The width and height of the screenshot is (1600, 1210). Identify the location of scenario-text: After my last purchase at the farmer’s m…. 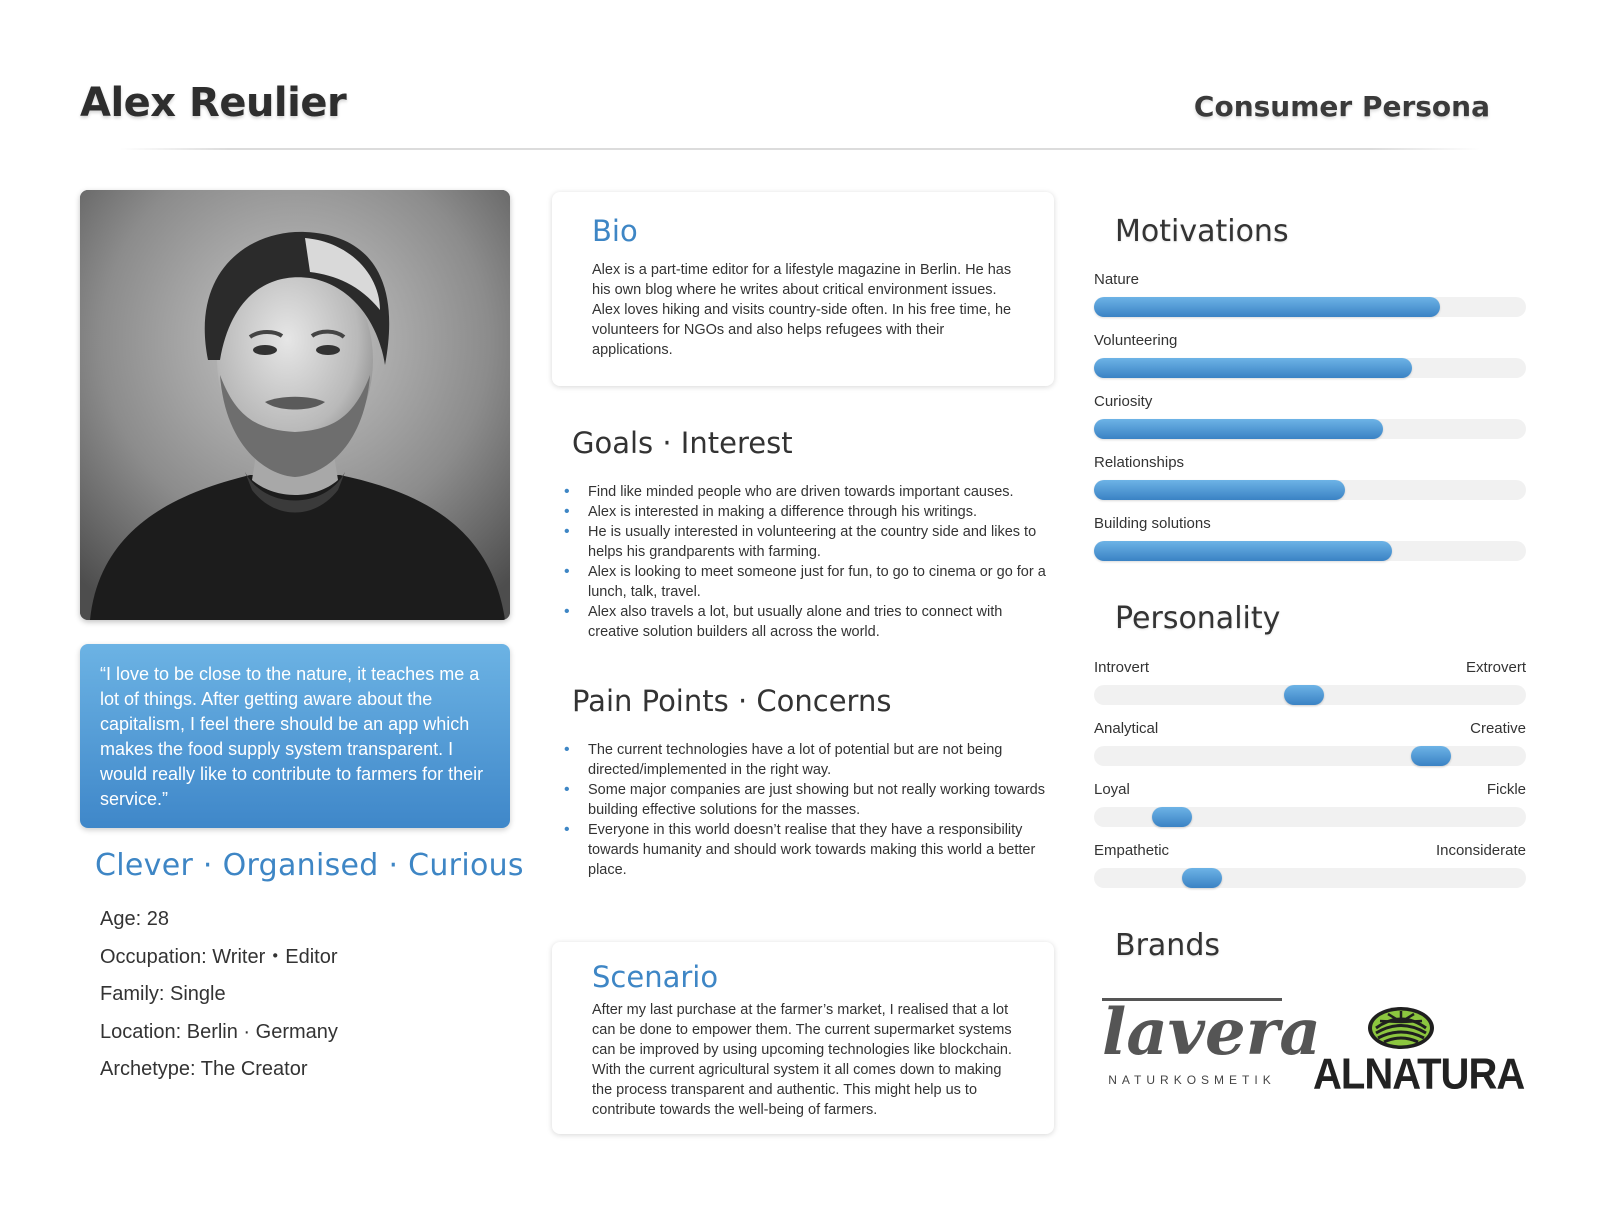
(802, 1060).